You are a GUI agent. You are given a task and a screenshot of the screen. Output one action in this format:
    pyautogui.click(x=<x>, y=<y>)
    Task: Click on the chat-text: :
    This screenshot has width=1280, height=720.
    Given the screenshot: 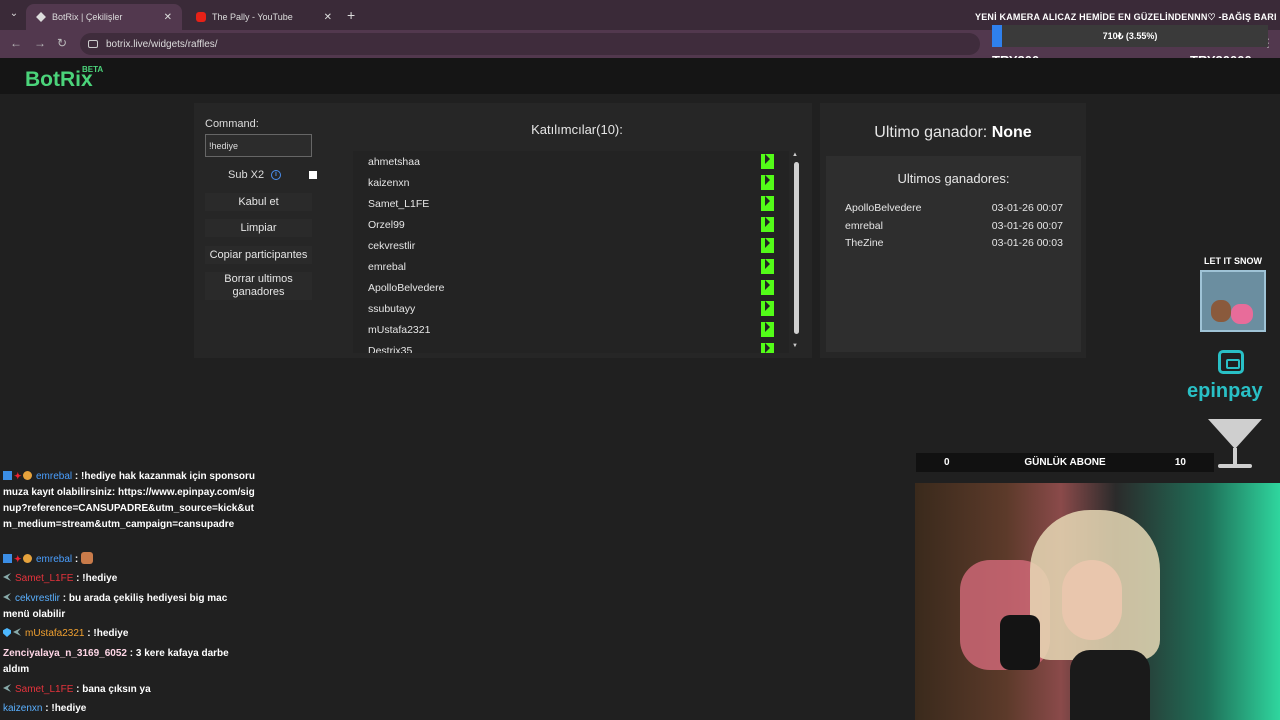 What is the action you would take?
    pyautogui.click(x=76, y=559)
    